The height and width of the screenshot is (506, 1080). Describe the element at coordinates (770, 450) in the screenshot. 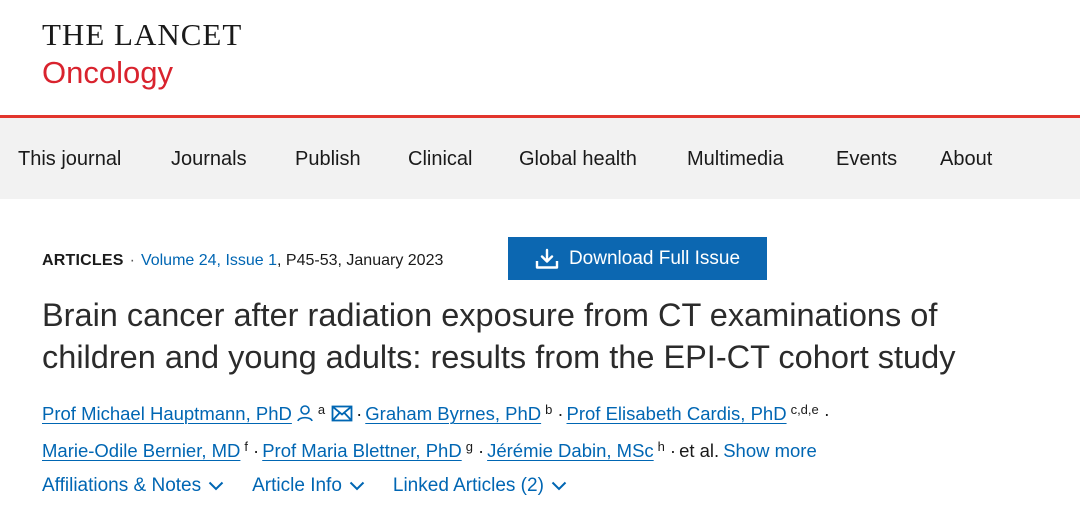

I see `show-more-button: Show more` at that location.